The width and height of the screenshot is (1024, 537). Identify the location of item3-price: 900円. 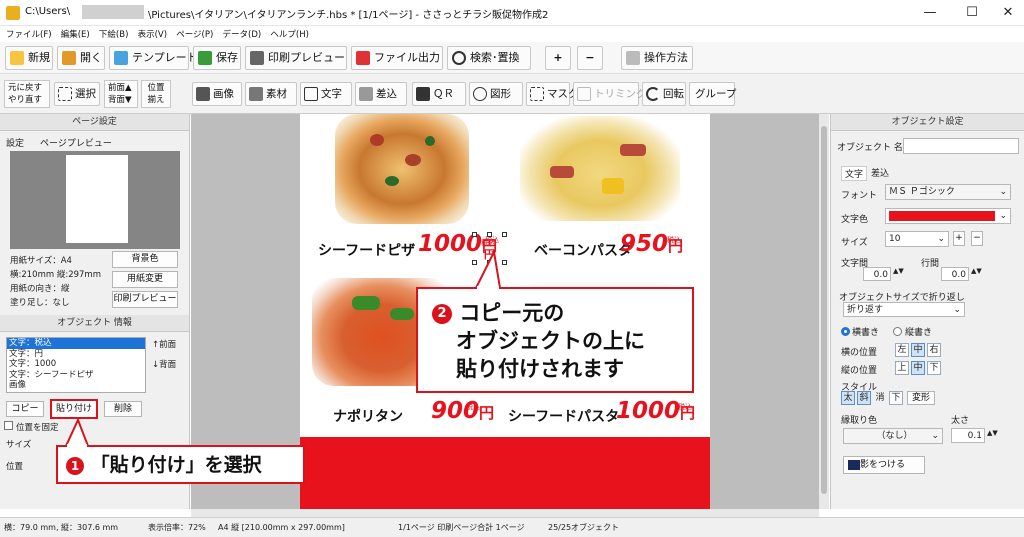
(462, 411).